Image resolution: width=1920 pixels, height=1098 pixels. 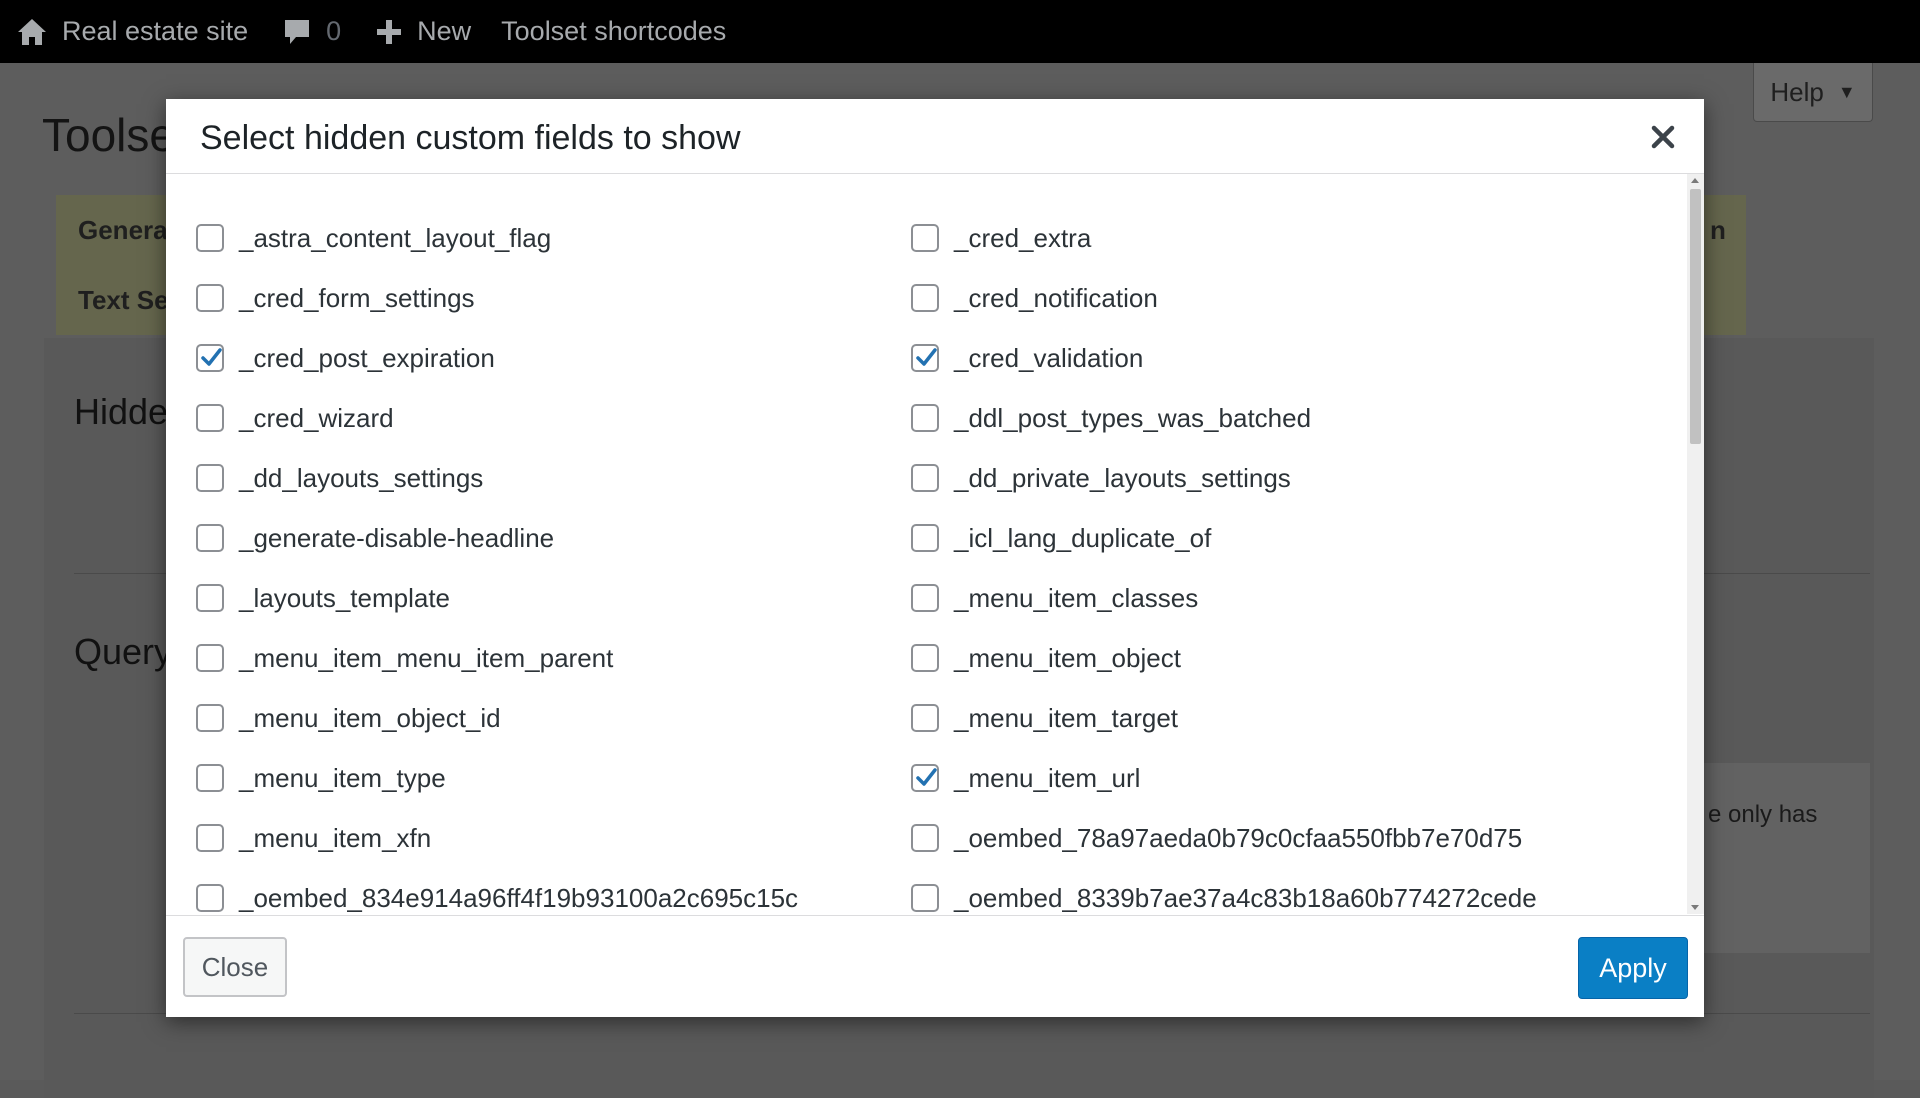 I want to click on comments-link: 0, so click(x=311, y=31).